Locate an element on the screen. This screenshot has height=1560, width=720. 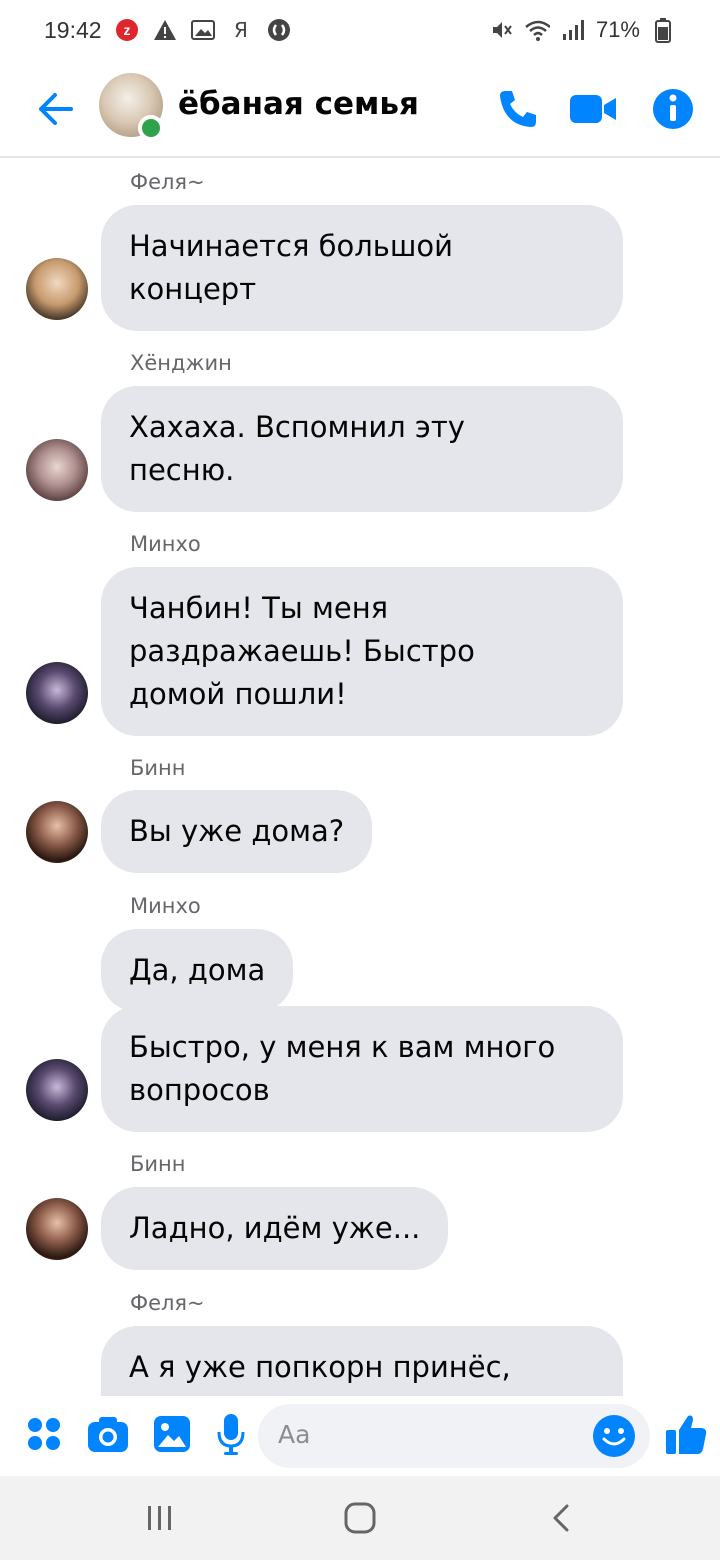
home-icon is located at coordinates (360, 1518).